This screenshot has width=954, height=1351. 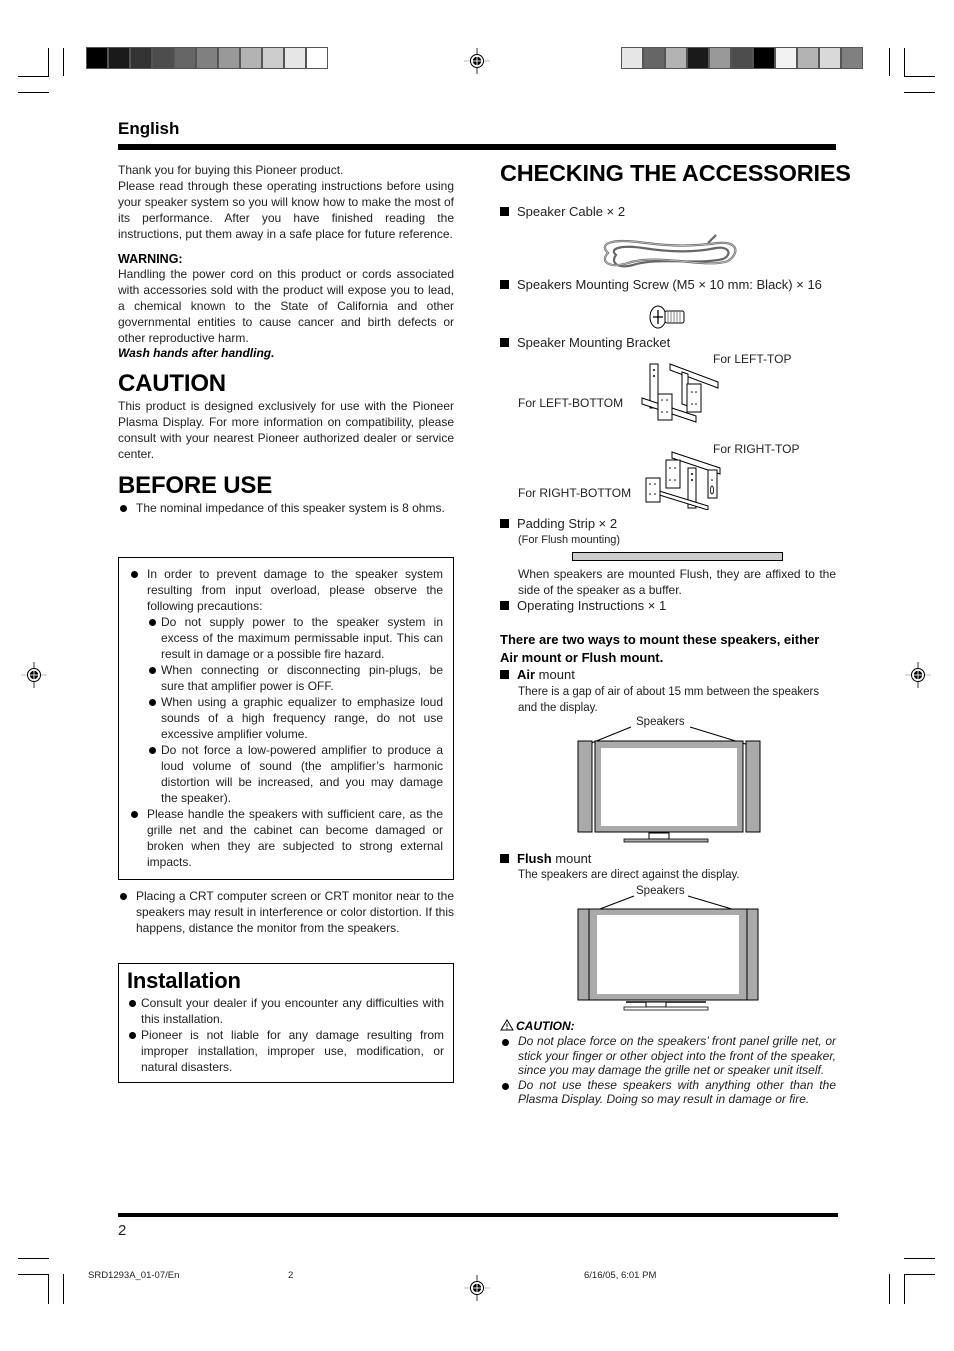 I want to click on accessory-label: Padding Strip × 2, so click(x=567, y=523).